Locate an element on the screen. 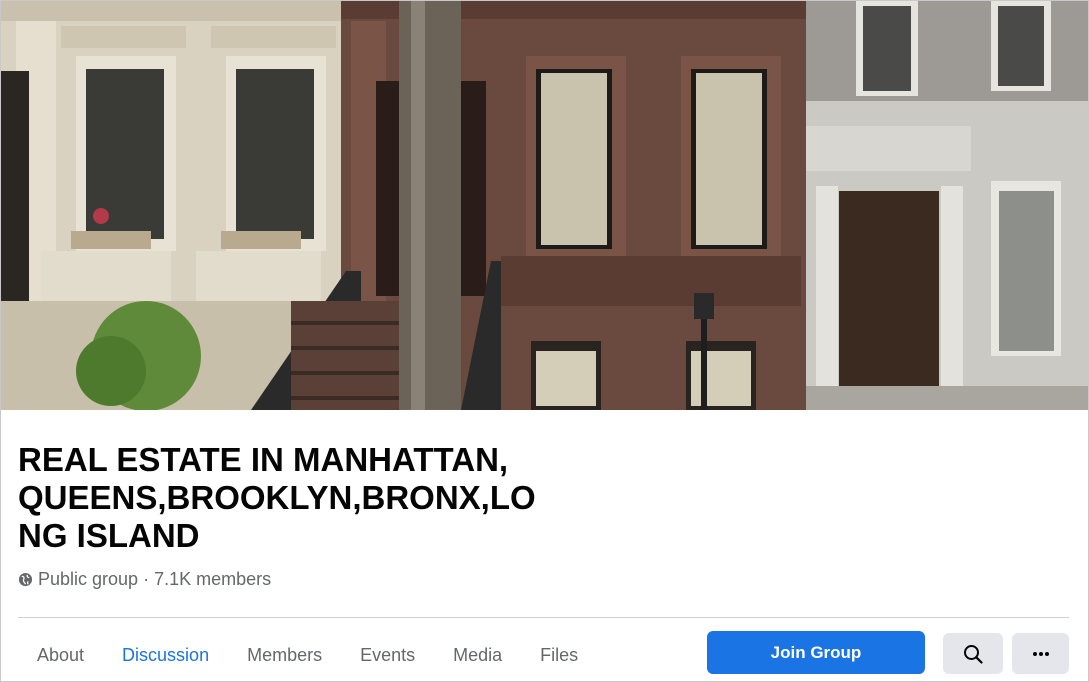  more-icon is located at coordinates (1040, 653).